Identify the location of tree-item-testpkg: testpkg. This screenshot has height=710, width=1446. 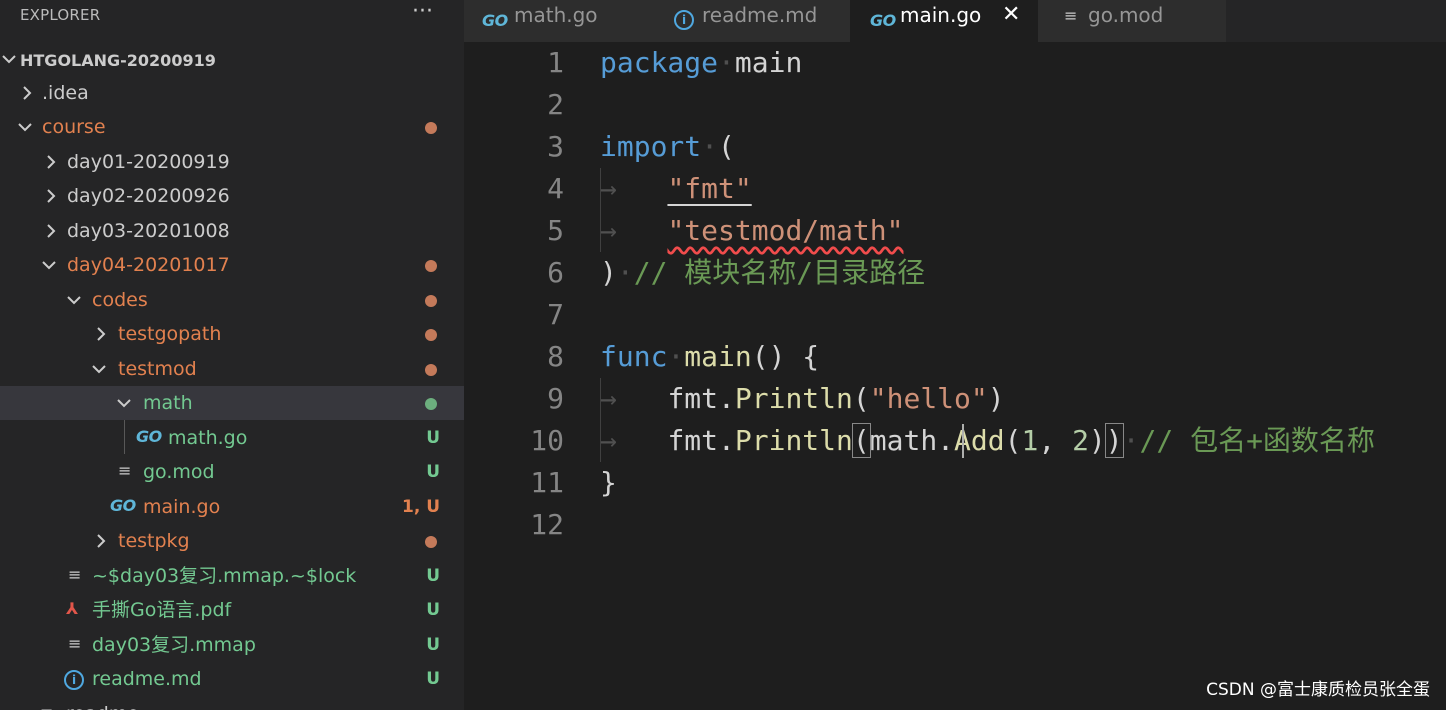
(232, 541).